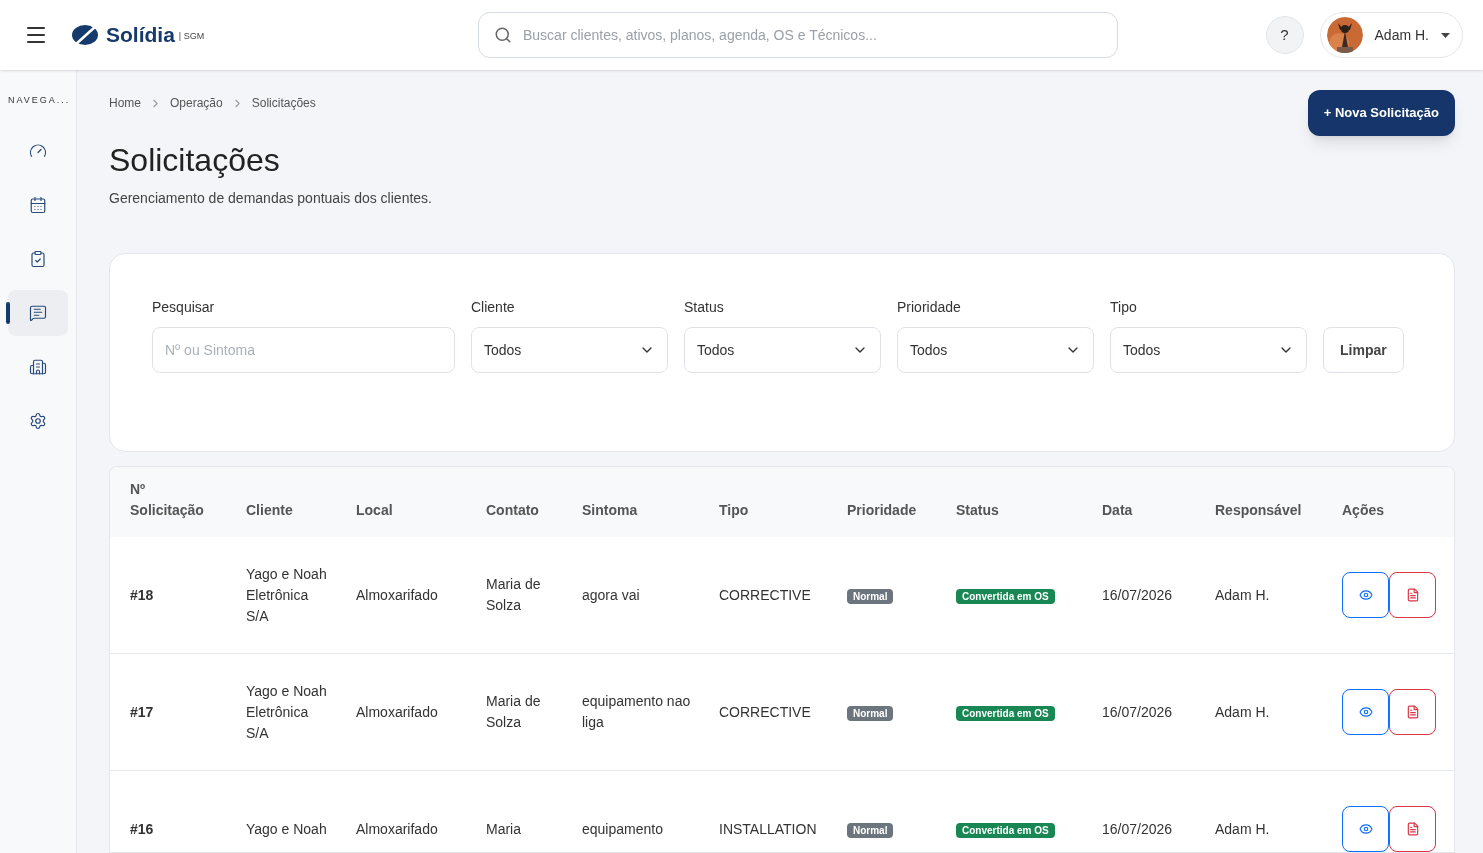  I want to click on caret-icon, so click(1445, 35).